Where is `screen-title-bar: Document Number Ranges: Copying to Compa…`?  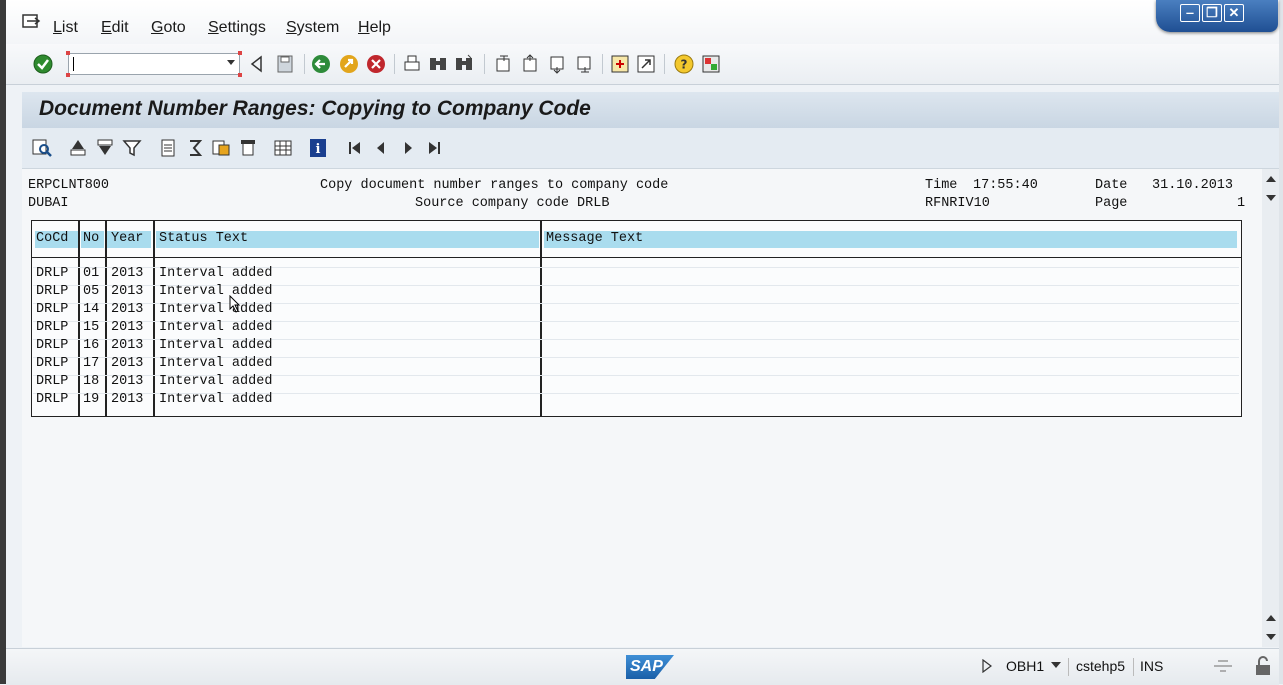 screen-title-bar: Document Number Ranges: Copying to Compa… is located at coordinates (650, 110).